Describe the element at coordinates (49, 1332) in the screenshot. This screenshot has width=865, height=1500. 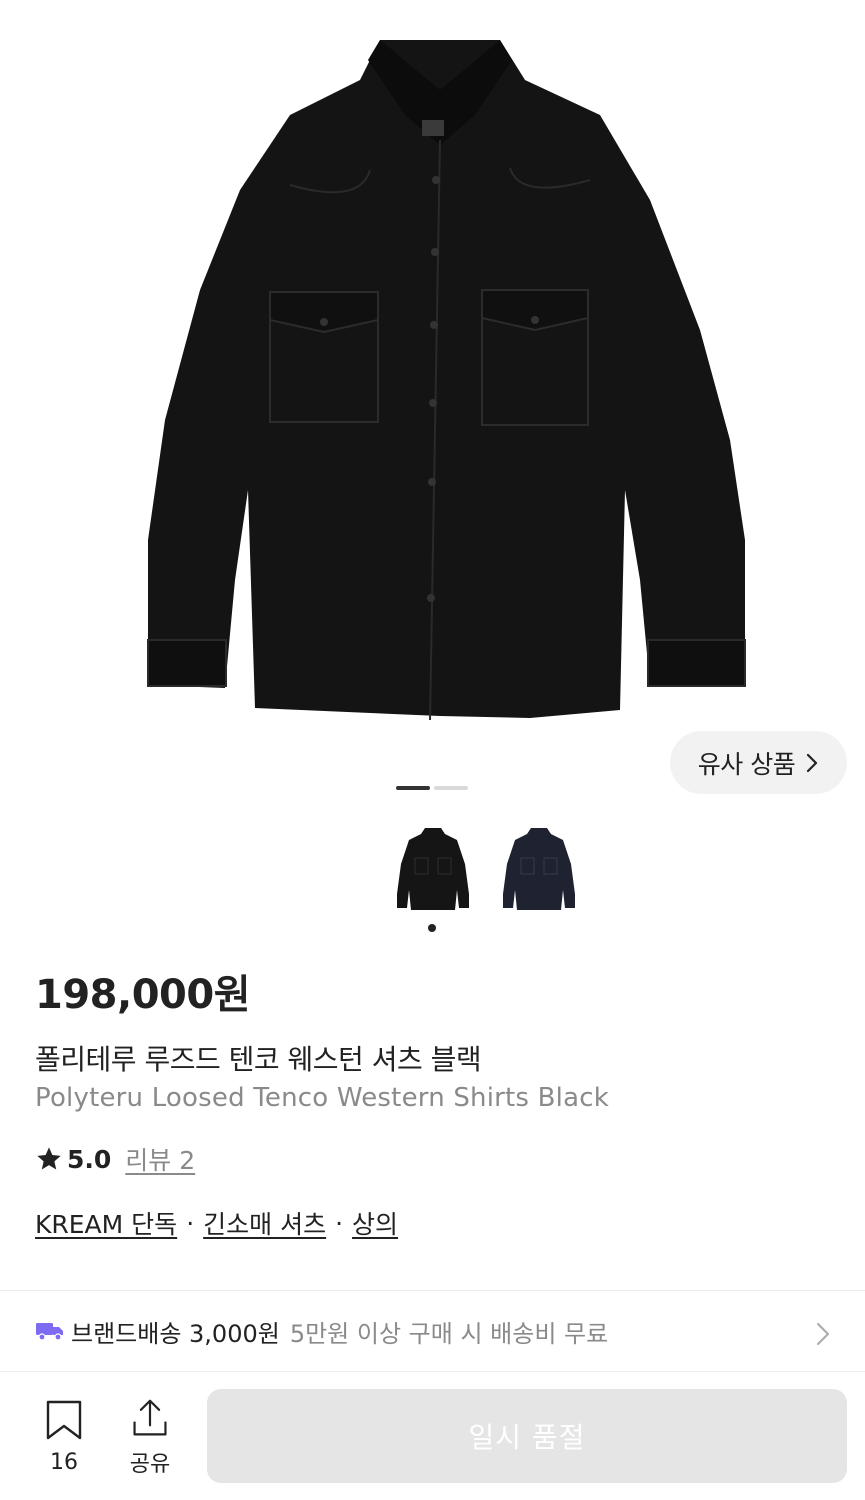
I see `truck-icon` at that location.